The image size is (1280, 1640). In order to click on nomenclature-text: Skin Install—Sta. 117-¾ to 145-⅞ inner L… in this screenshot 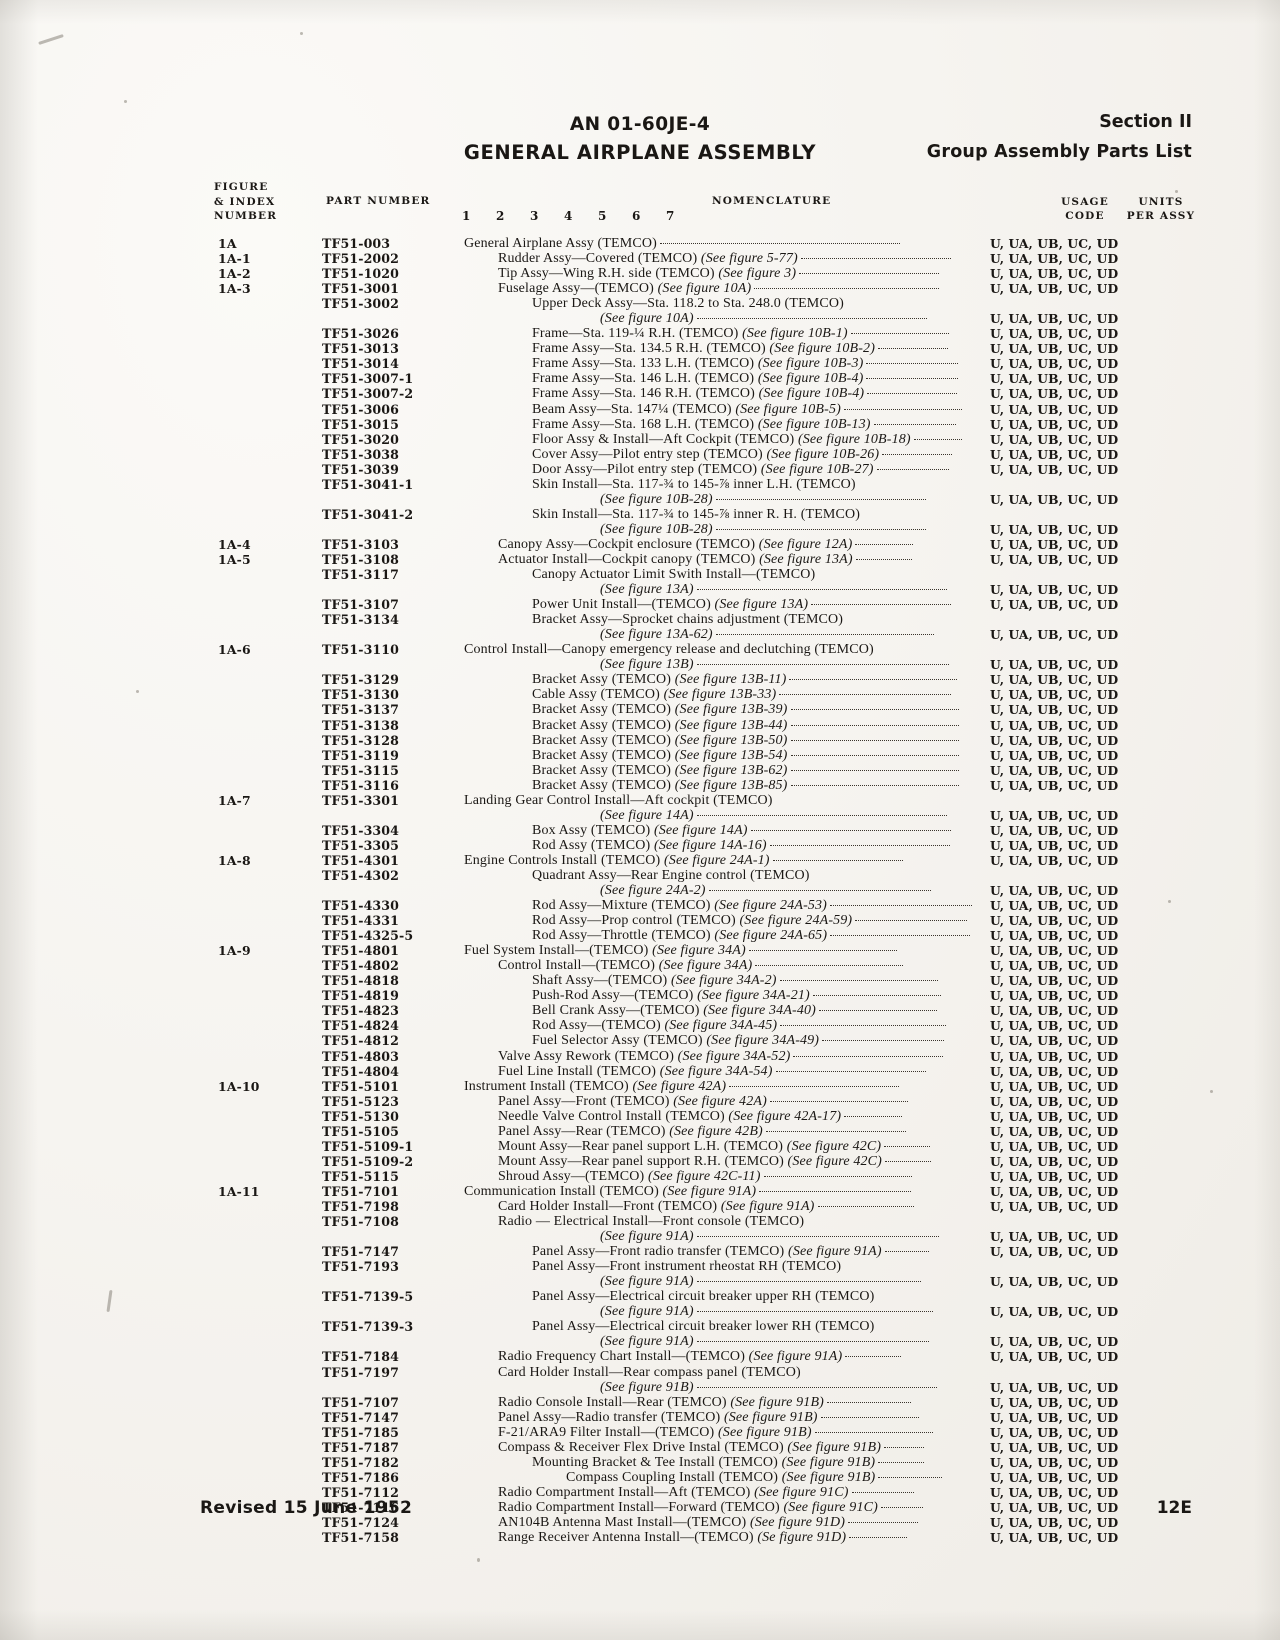, I will do `click(694, 484)`.